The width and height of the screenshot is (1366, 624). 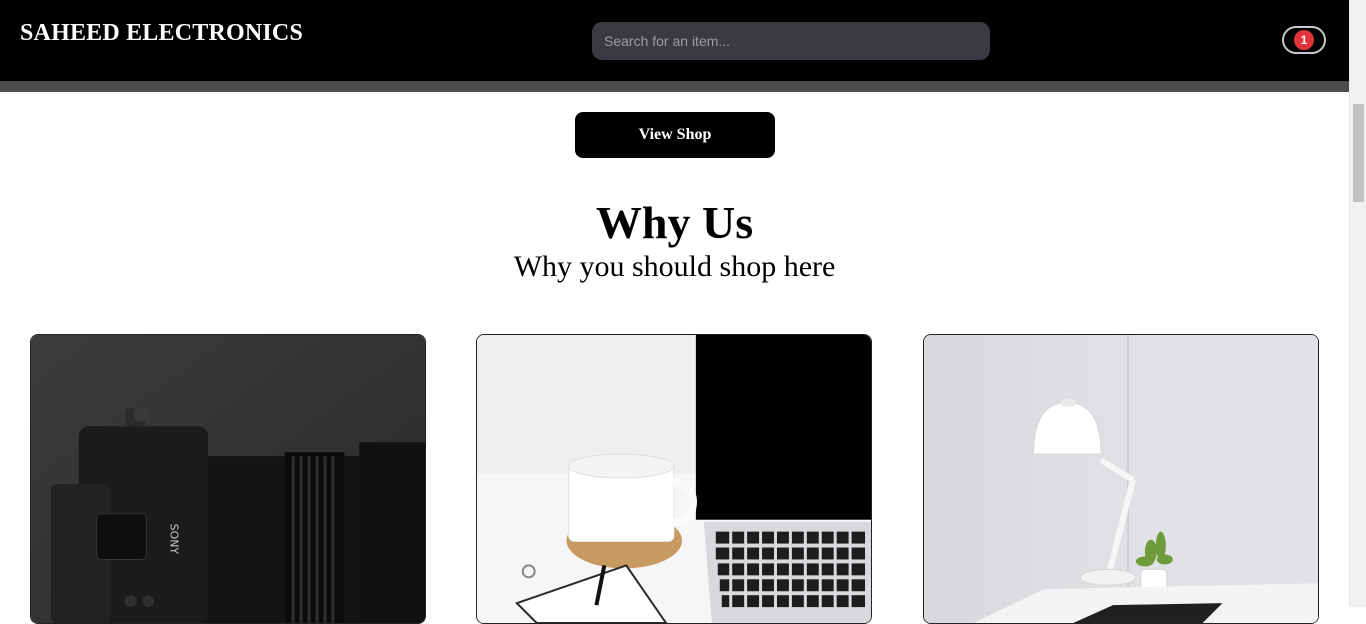 I want to click on search-input, so click(x=791, y=41).